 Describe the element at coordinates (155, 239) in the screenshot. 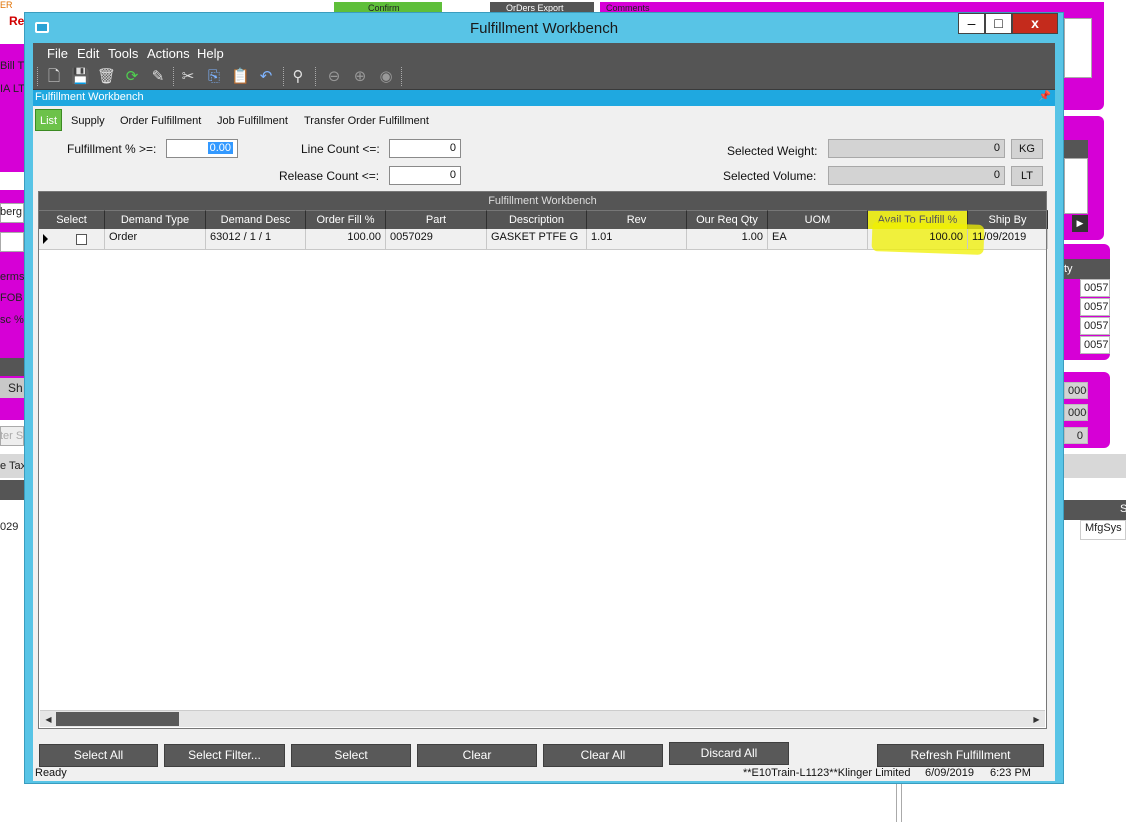

I see `cell-demand-type: Order` at that location.